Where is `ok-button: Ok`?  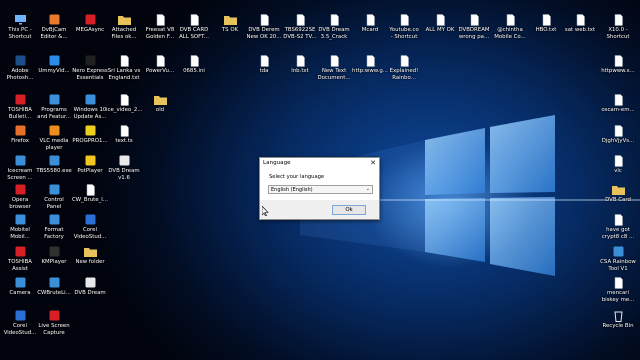 ok-button: Ok is located at coordinates (349, 210).